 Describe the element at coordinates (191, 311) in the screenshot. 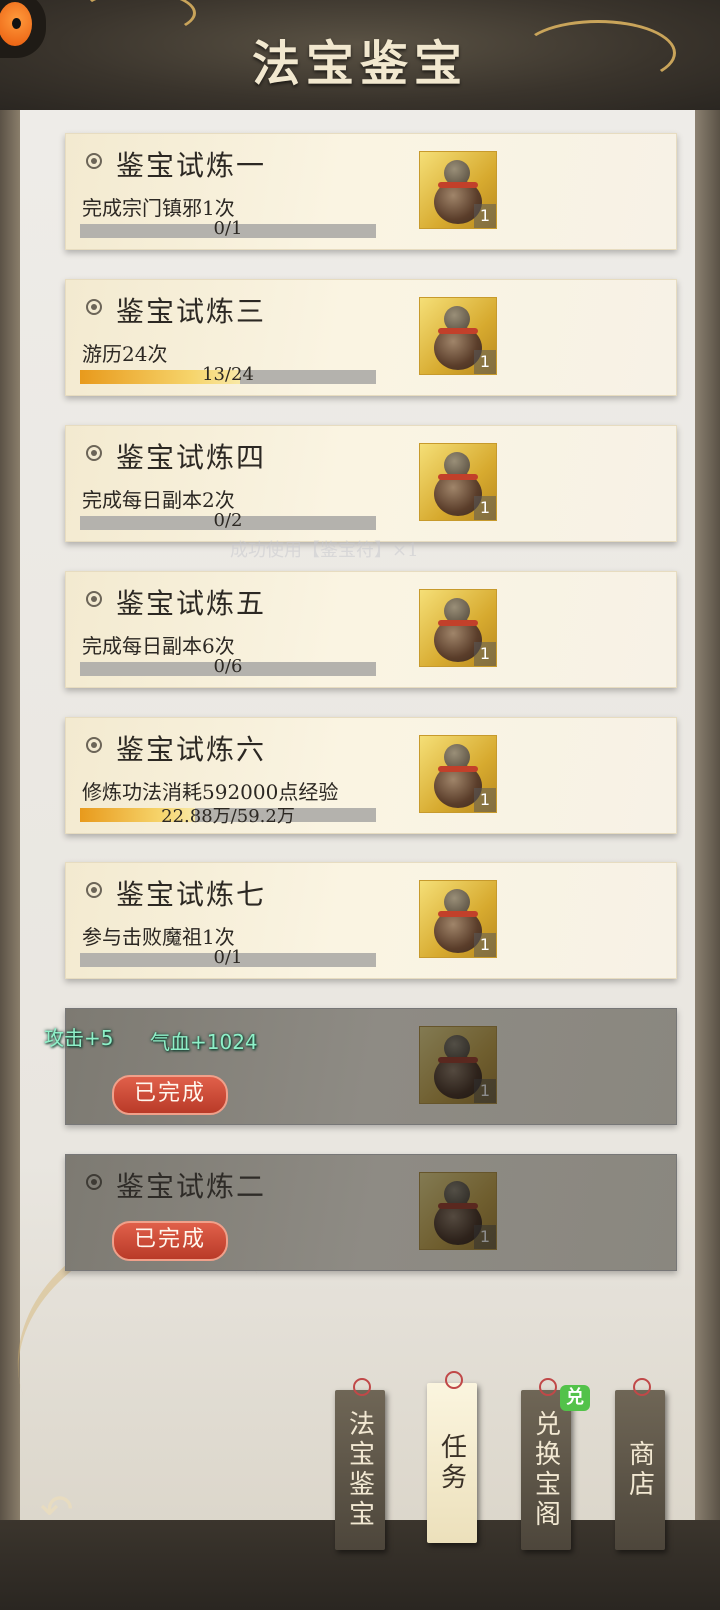

I see `task-name: 鉴宝试炼三` at that location.